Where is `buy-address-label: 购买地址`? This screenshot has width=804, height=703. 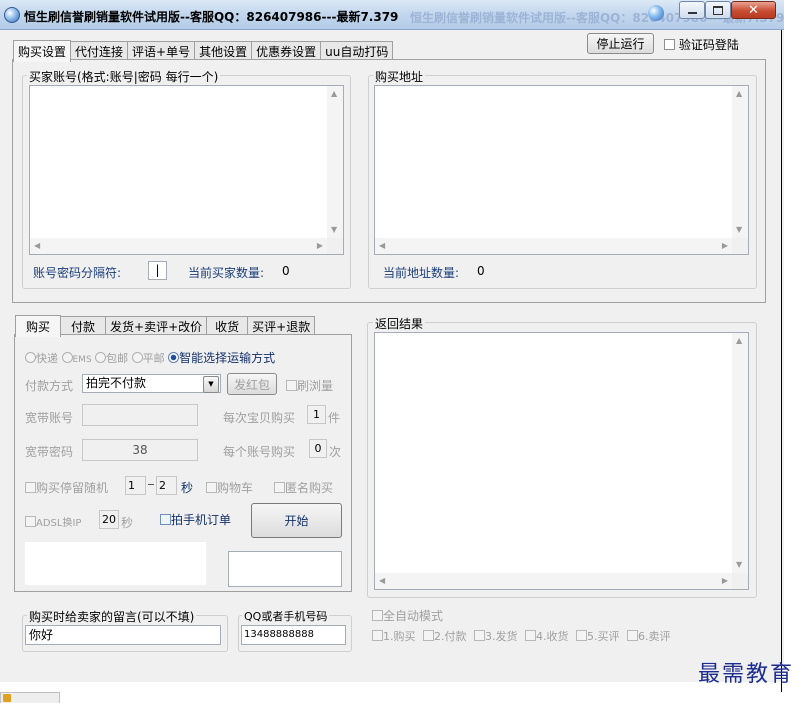 buy-address-label: 购买地址 is located at coordinates (399, 76).